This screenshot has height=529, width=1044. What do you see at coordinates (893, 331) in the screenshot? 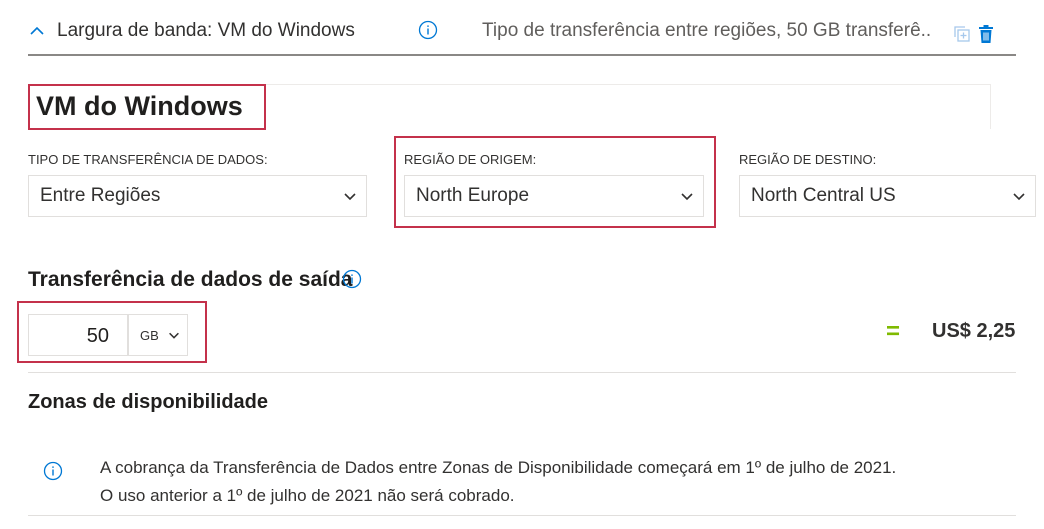
I see `equals-sign: =` at bounding box center [893, 331].